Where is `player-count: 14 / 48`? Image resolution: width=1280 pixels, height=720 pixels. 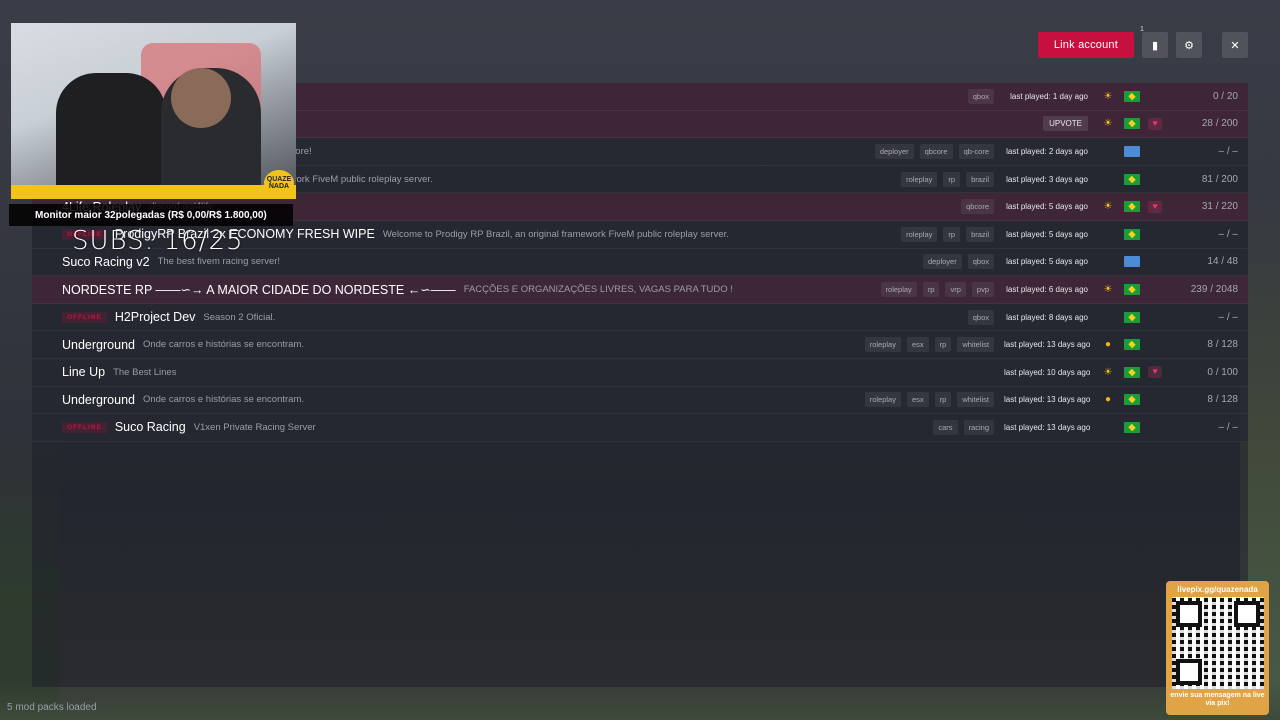
player-count: 14 / 48 is located at coordinates (1222, 262).